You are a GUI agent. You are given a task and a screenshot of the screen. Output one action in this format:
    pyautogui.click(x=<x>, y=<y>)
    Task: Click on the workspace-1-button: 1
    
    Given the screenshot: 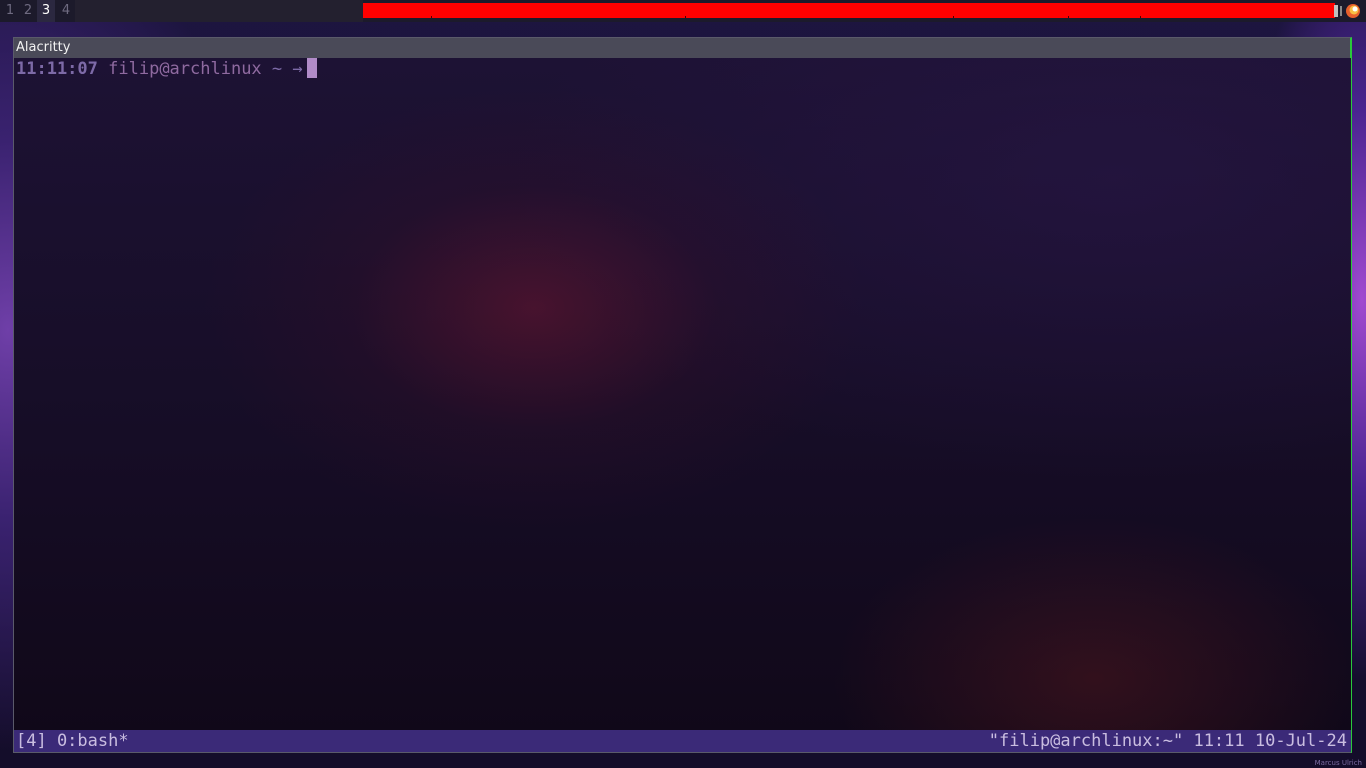 What is the action you would take?
    pyautogui.click(x=10, y=11)
    